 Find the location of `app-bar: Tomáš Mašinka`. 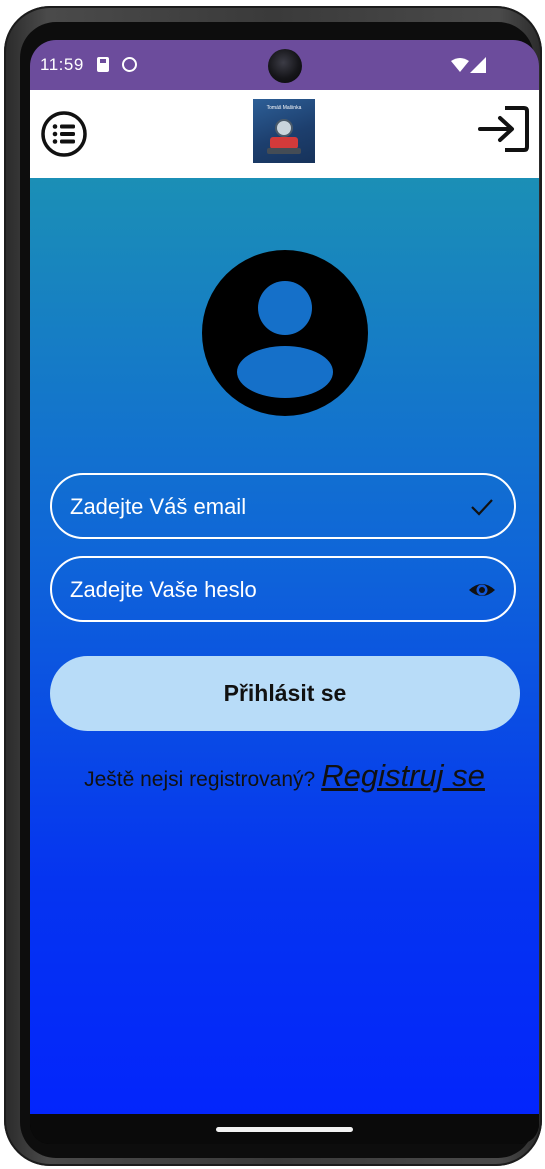

app-bar: Tomáš Mašinka is located at coordinates (284, 134).